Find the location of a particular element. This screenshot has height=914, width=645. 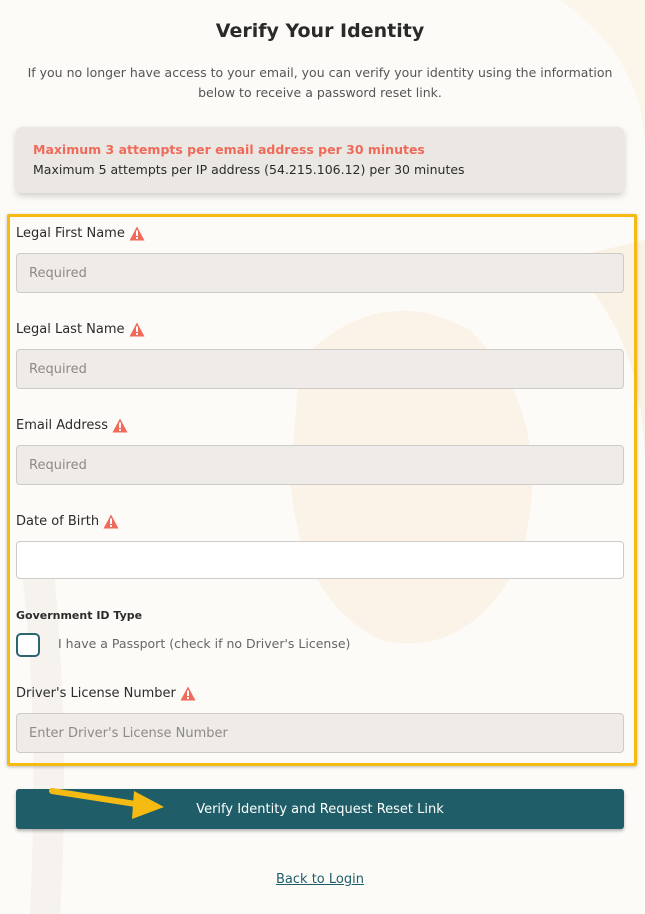

last-name-label: Legal Last Name is located at coordinates (80, 329).